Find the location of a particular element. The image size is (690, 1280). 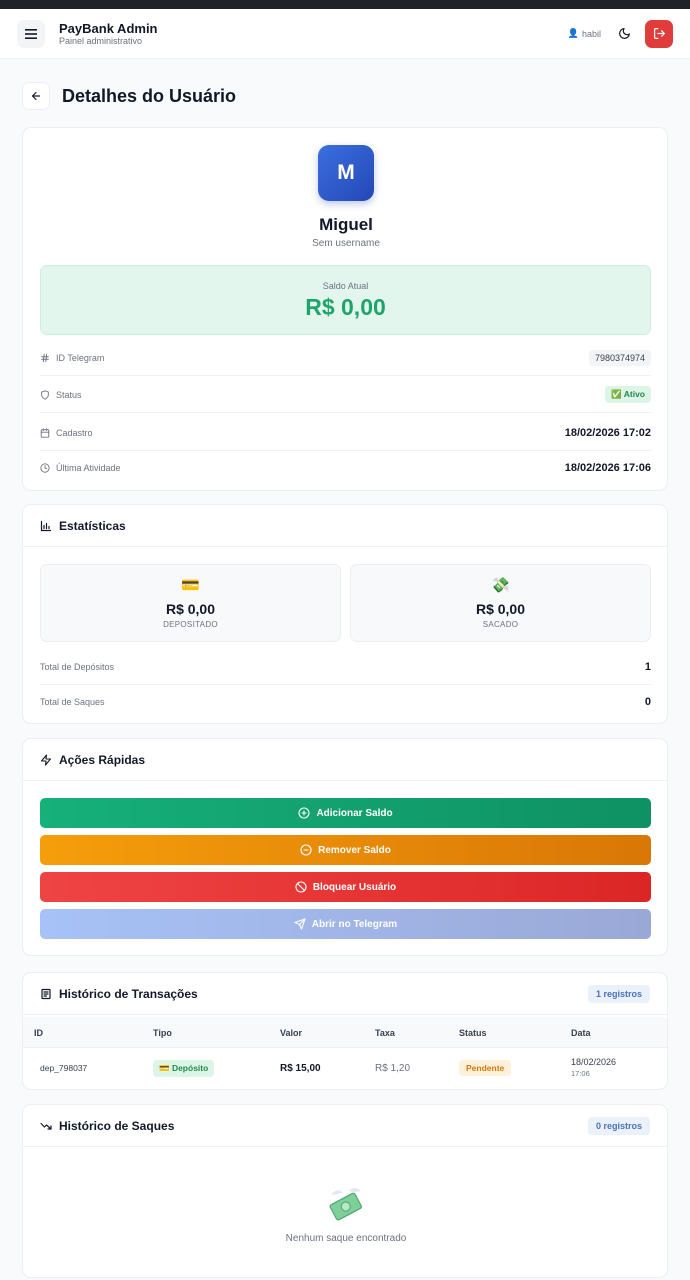

stats-row-label: Total de Depósitos is located at coordinates (77, 666).